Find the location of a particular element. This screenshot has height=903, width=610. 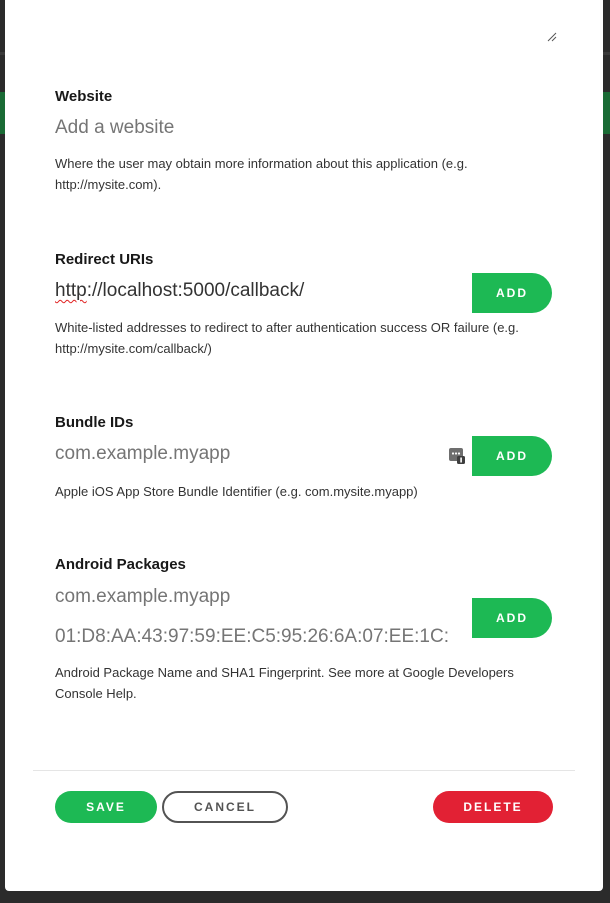

bundle-ids-label: Bundle IDs is located at coordinates (94, 422).